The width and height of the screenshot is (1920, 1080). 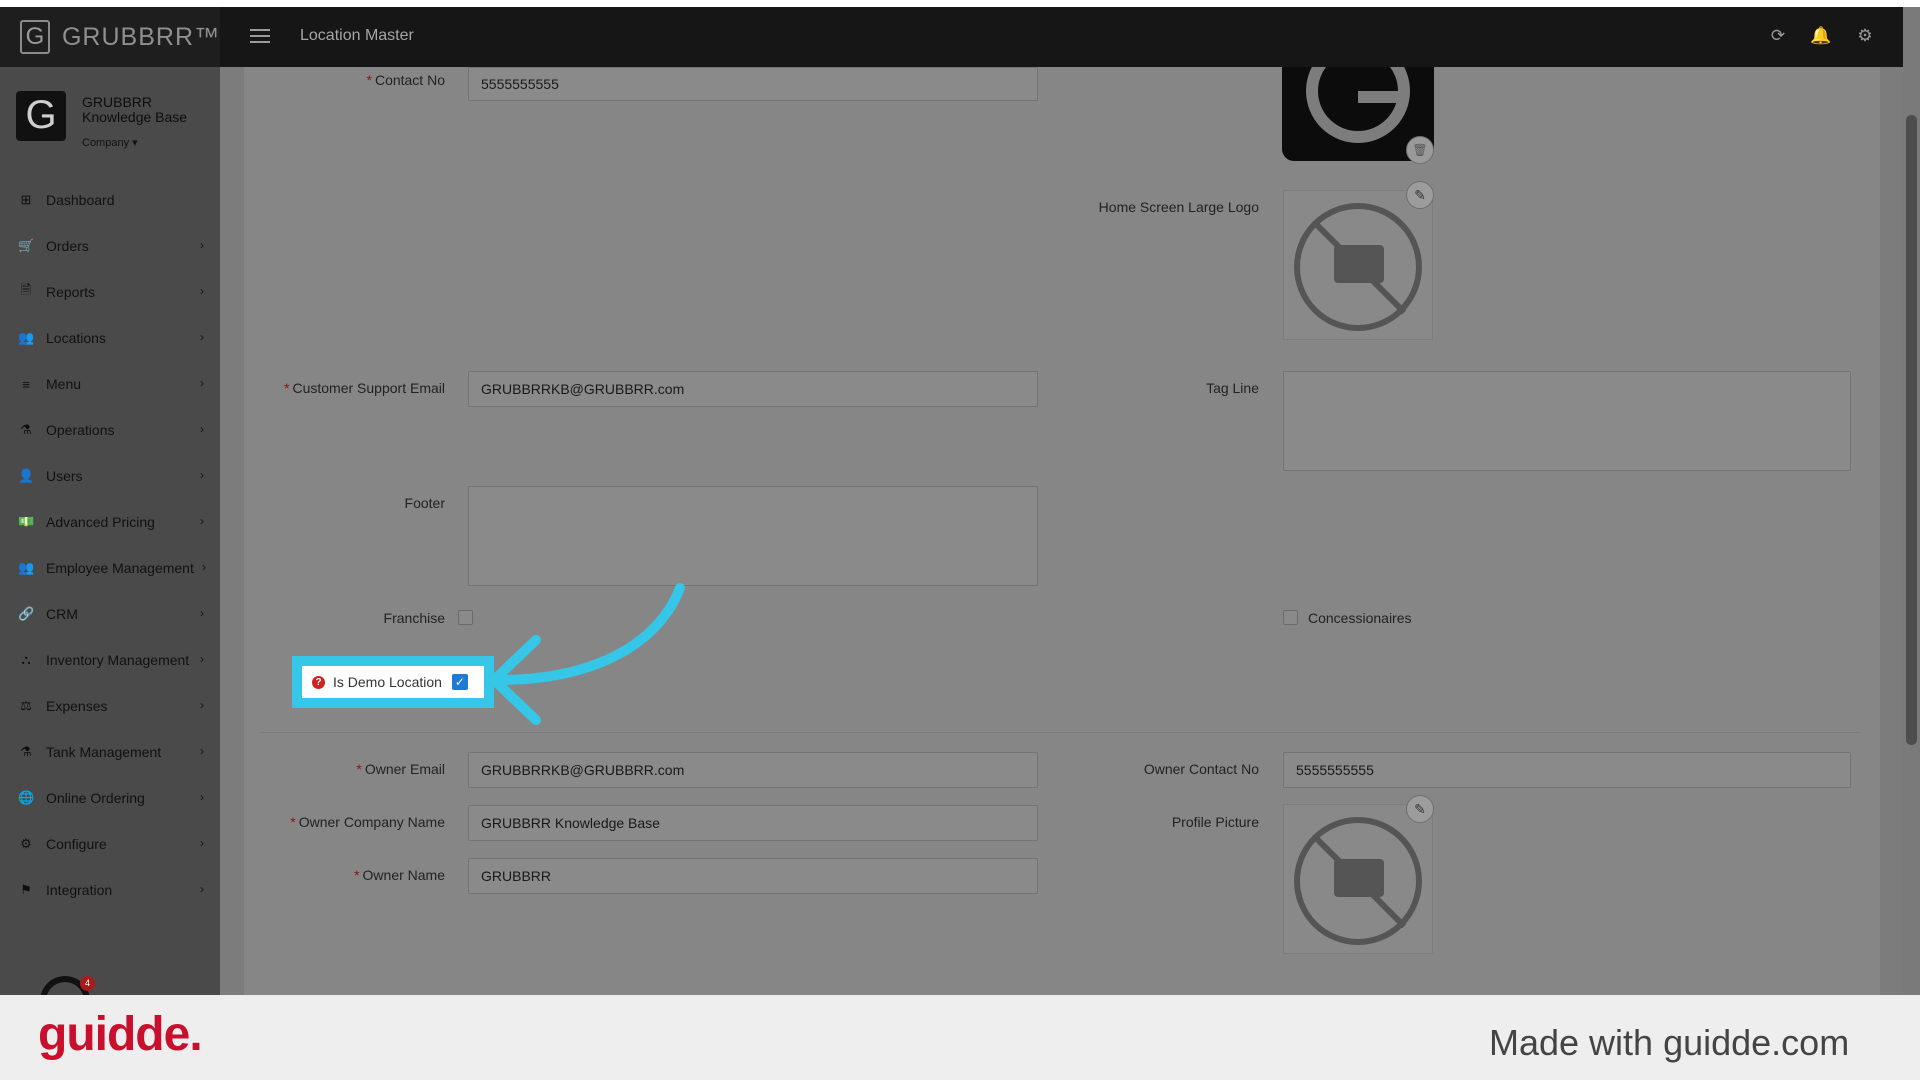 What do you see at coordinates (110, 568) in the screenshot?
I see `sidebar-item-employee-management: 👥 Employee Management ›` at bounding box center [110, 568].